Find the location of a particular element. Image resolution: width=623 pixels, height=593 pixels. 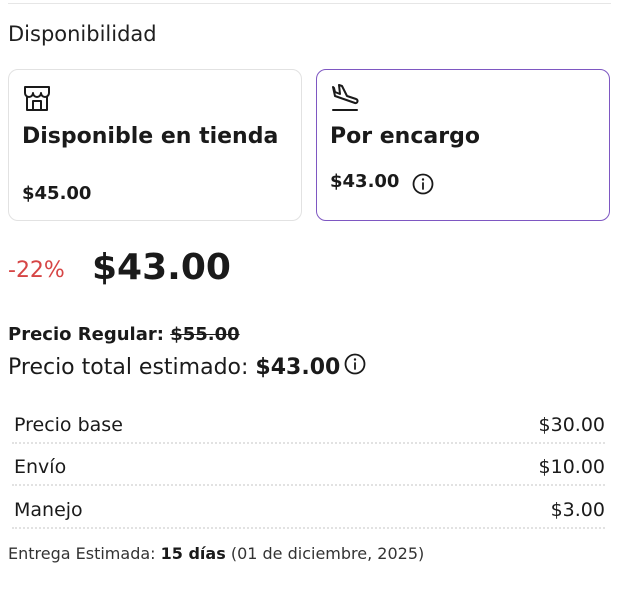

total-price-line: Precio total estimado: $43.00 is located at coordinates (187, 366).